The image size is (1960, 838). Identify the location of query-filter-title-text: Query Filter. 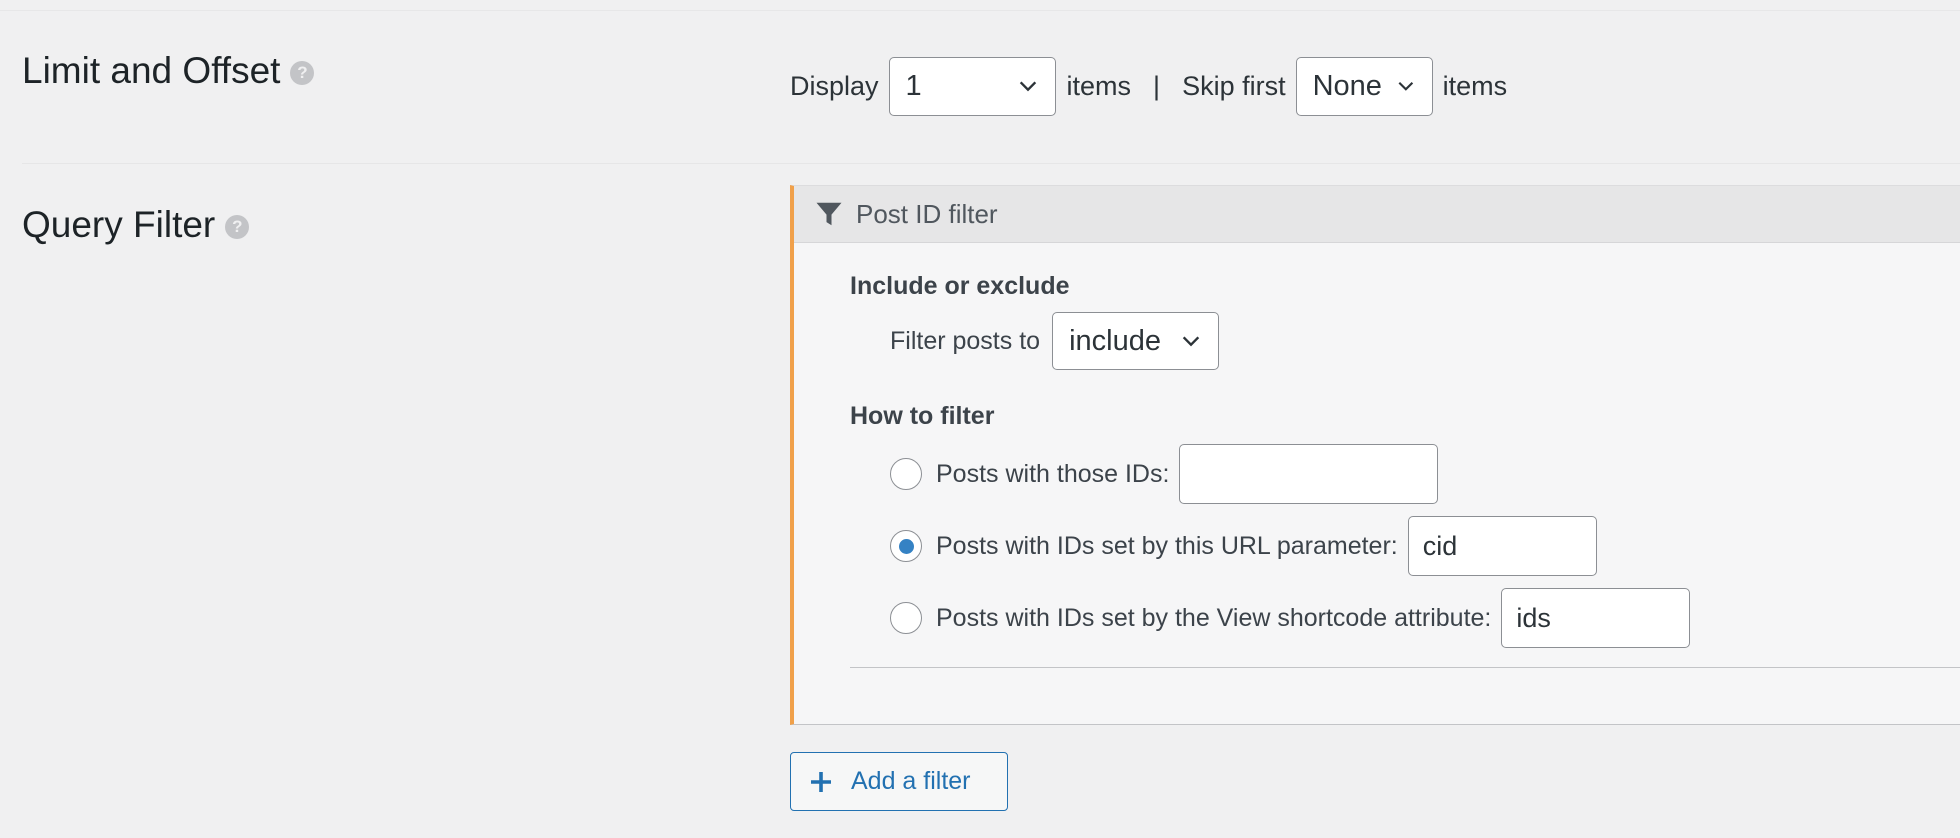
(119, 224).